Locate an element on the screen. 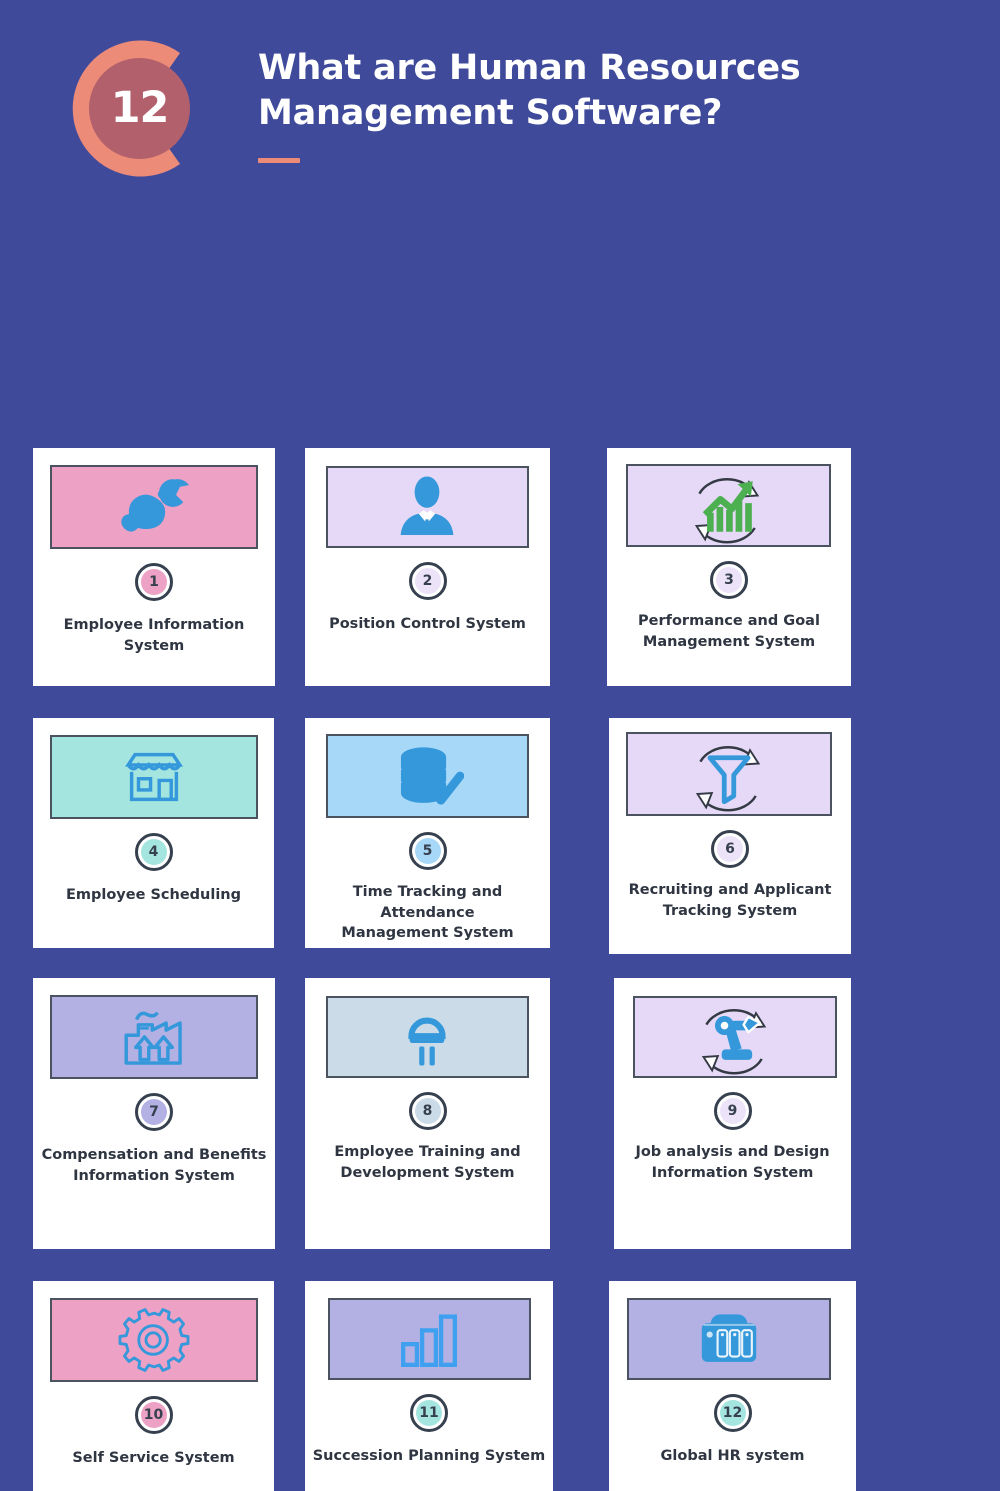 This screenshot has width=1000, height=1491. storefront-icon is located at coordinates (154, 777).